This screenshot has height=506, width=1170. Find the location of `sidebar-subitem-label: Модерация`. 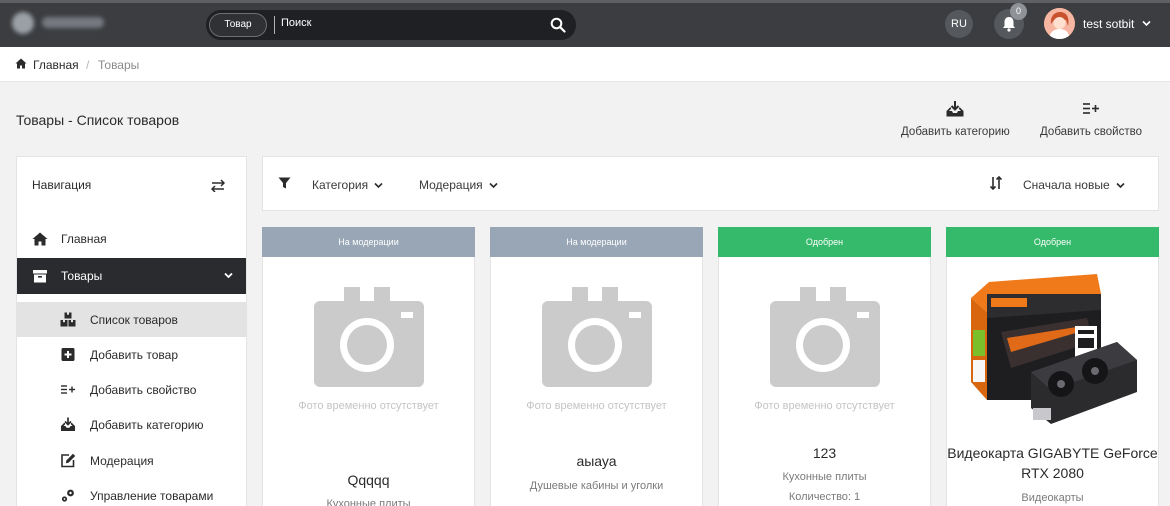

sidebar-subitem-label: Модерация is located at coordinates (122, 461).